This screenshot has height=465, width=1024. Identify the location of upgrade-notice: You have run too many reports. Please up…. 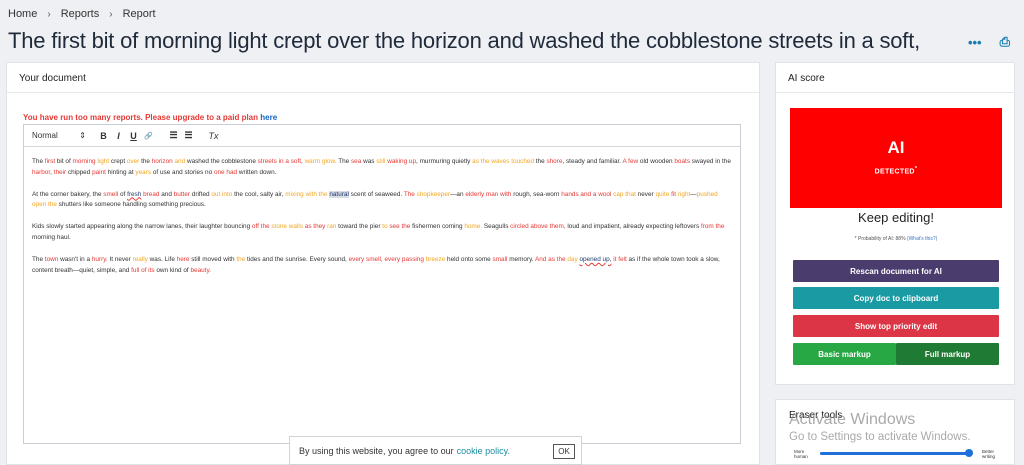
(150, 117).